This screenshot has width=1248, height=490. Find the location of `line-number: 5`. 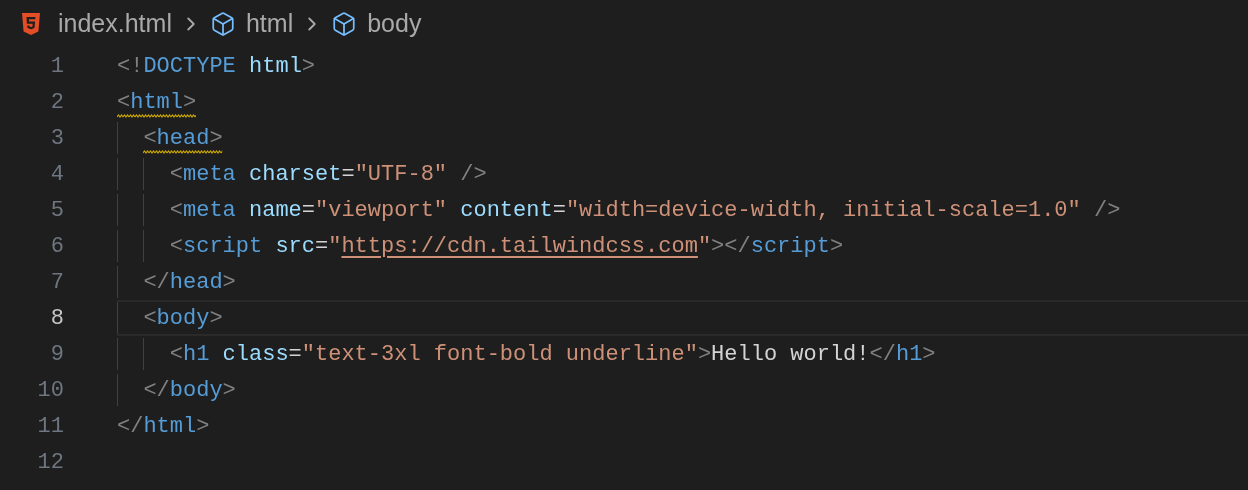

line-number: 5 is located at coordinates (56, 210).